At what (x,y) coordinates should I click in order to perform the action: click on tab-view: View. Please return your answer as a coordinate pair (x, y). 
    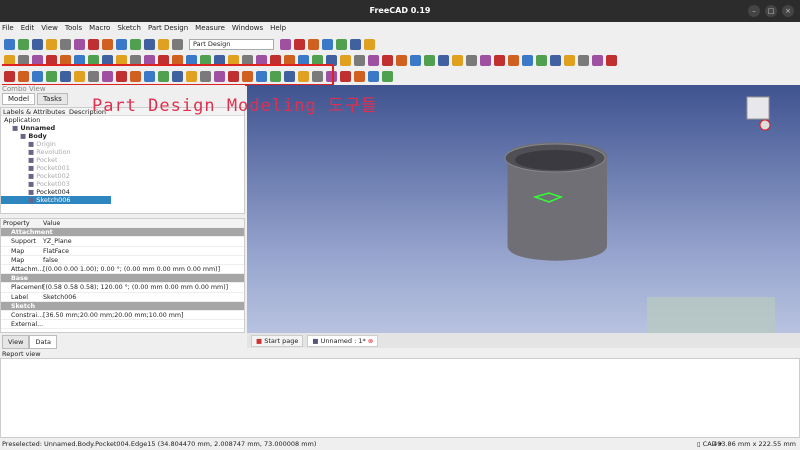
    Looking at the image, I should click on (16, 342).